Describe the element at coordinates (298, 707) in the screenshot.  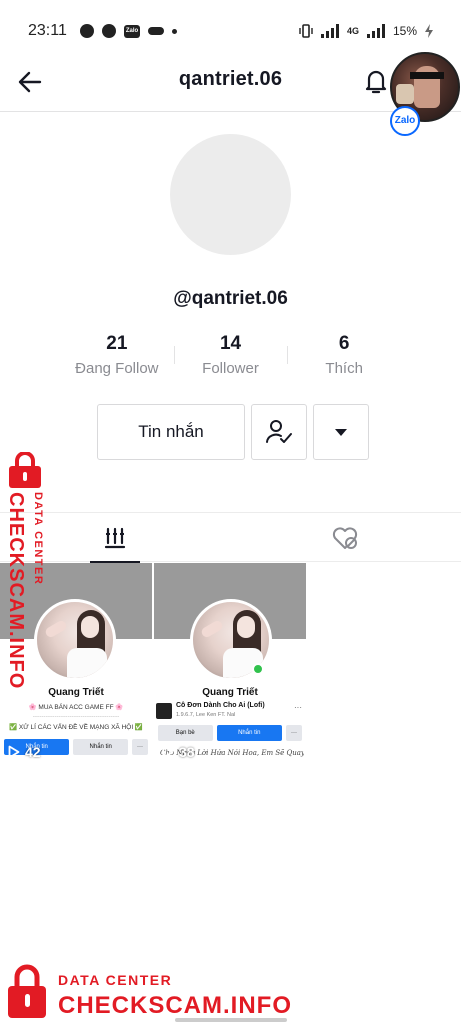
I see `song-more-icon: ···` at that location.